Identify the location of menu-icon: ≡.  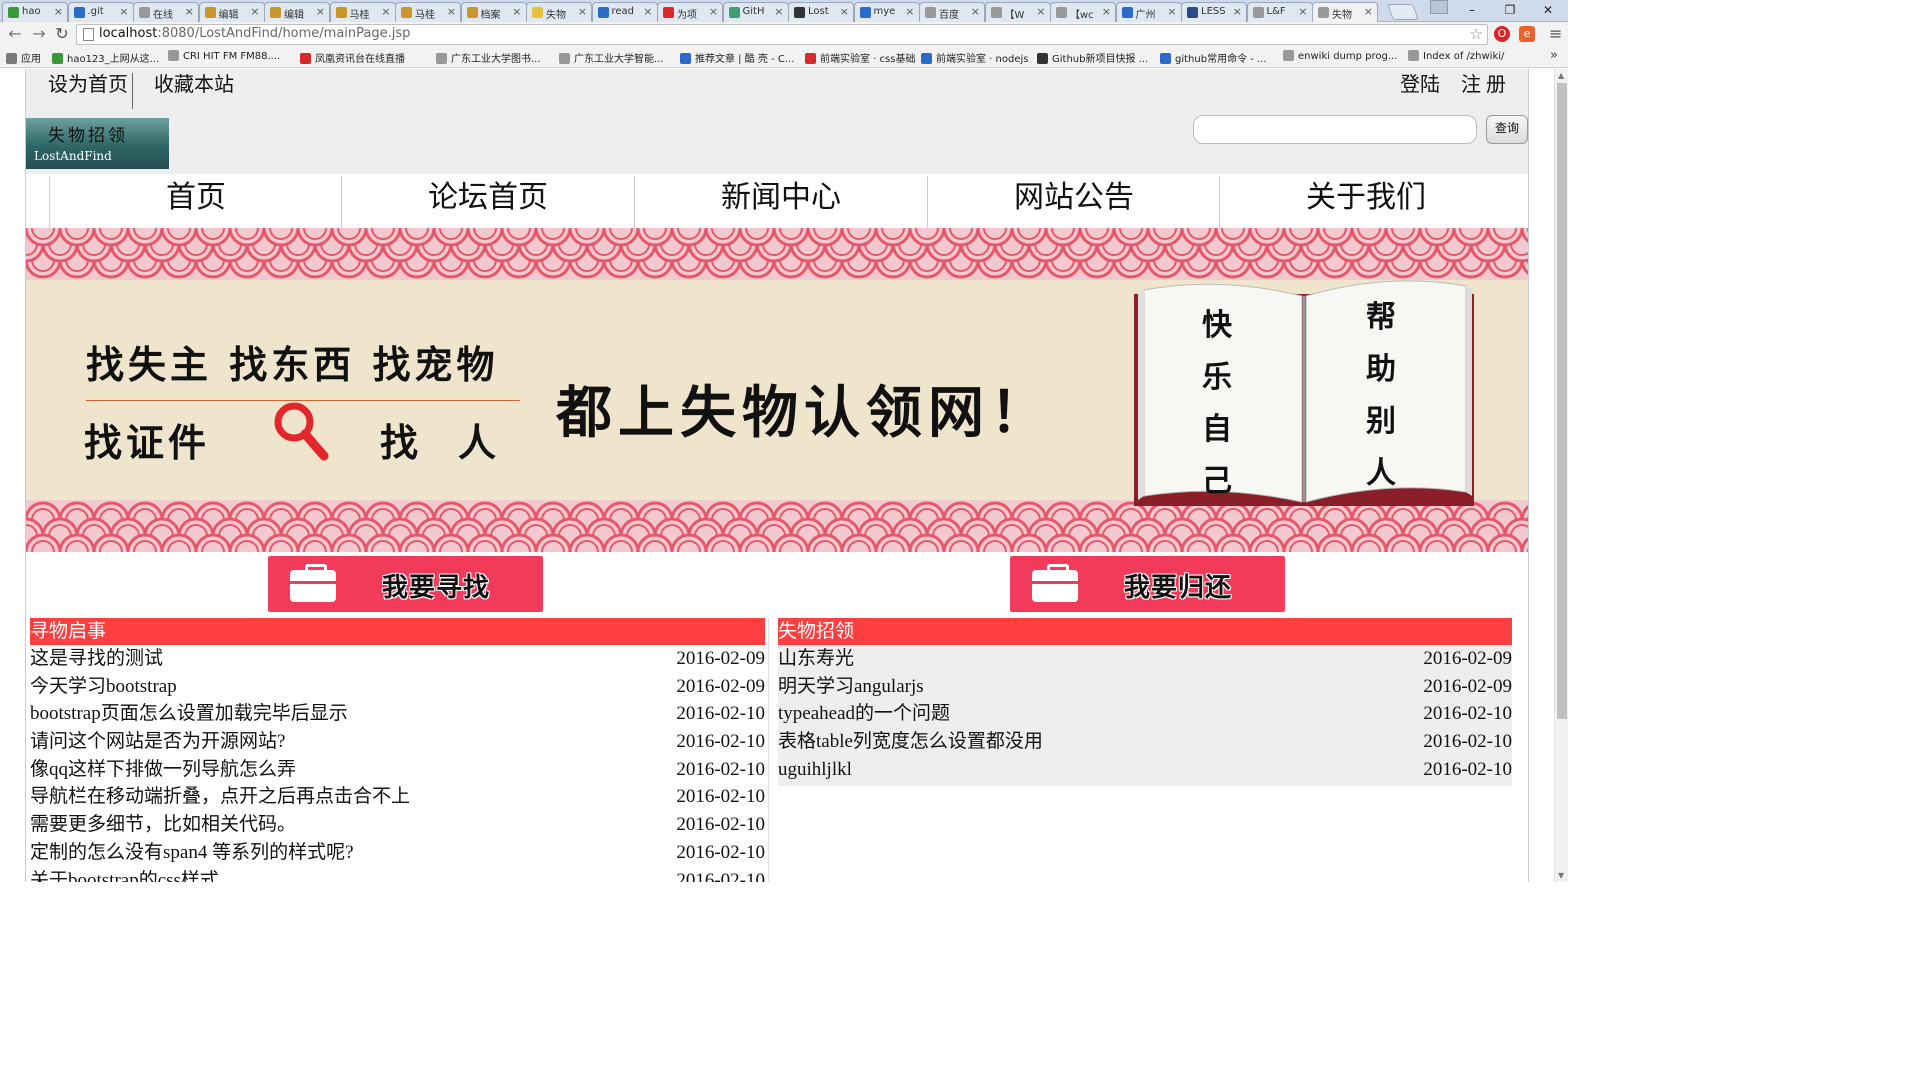
(1555, 33).